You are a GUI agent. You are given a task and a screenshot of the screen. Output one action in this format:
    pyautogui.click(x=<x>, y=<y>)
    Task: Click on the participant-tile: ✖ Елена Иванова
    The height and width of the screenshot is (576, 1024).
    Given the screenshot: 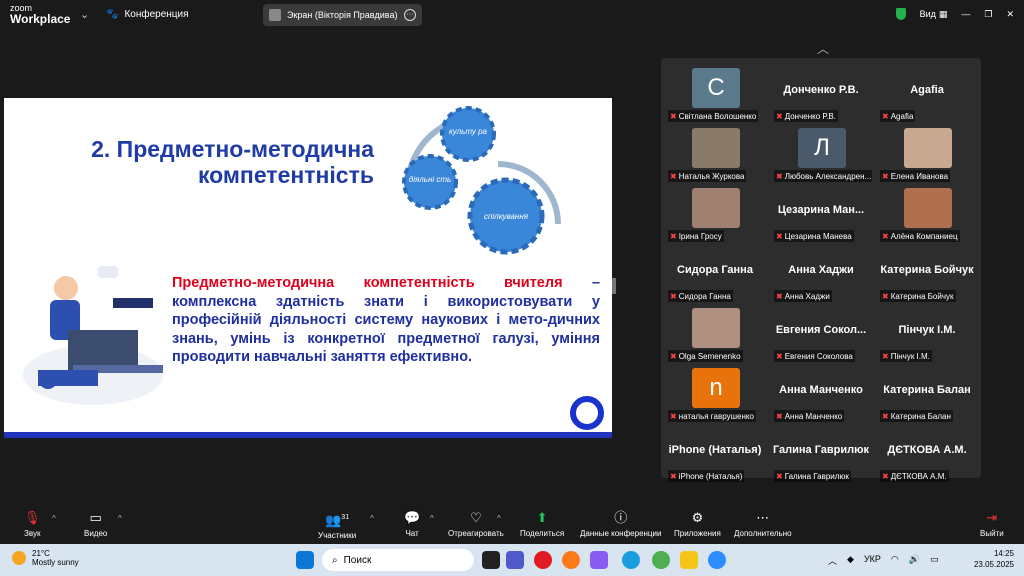 What is the action you would take?
    pyautogui.click(x=927, y=152)
    